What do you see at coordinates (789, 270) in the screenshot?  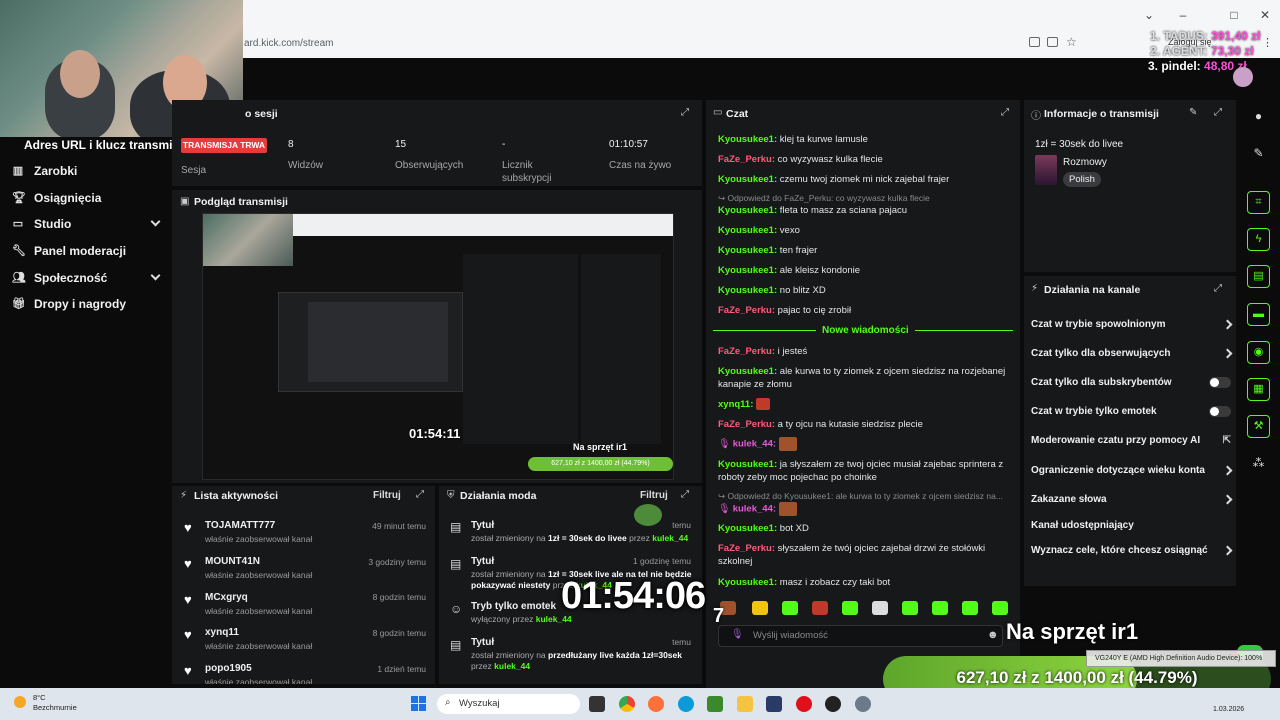 I see `chat-message: Kyousukee1: ale kleisz kondonie` at bounding box center [789, 270].